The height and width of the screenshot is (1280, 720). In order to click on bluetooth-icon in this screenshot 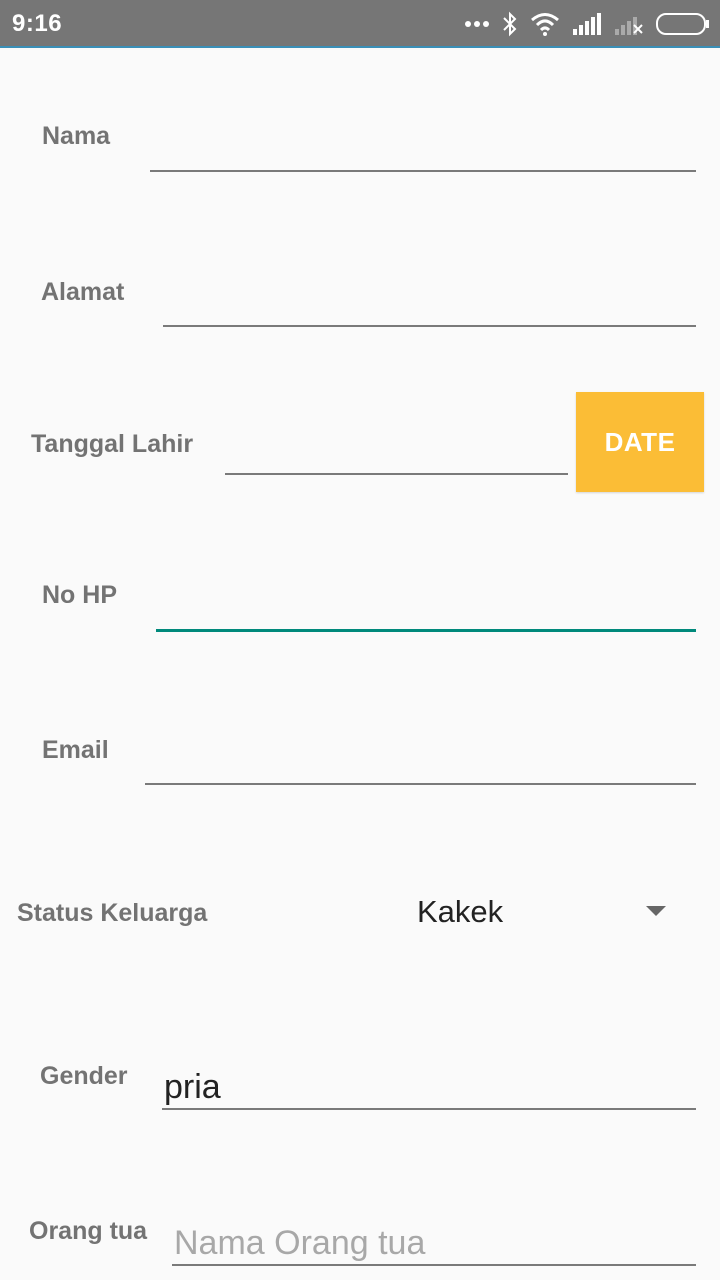, I will do `click(510, 24)`.